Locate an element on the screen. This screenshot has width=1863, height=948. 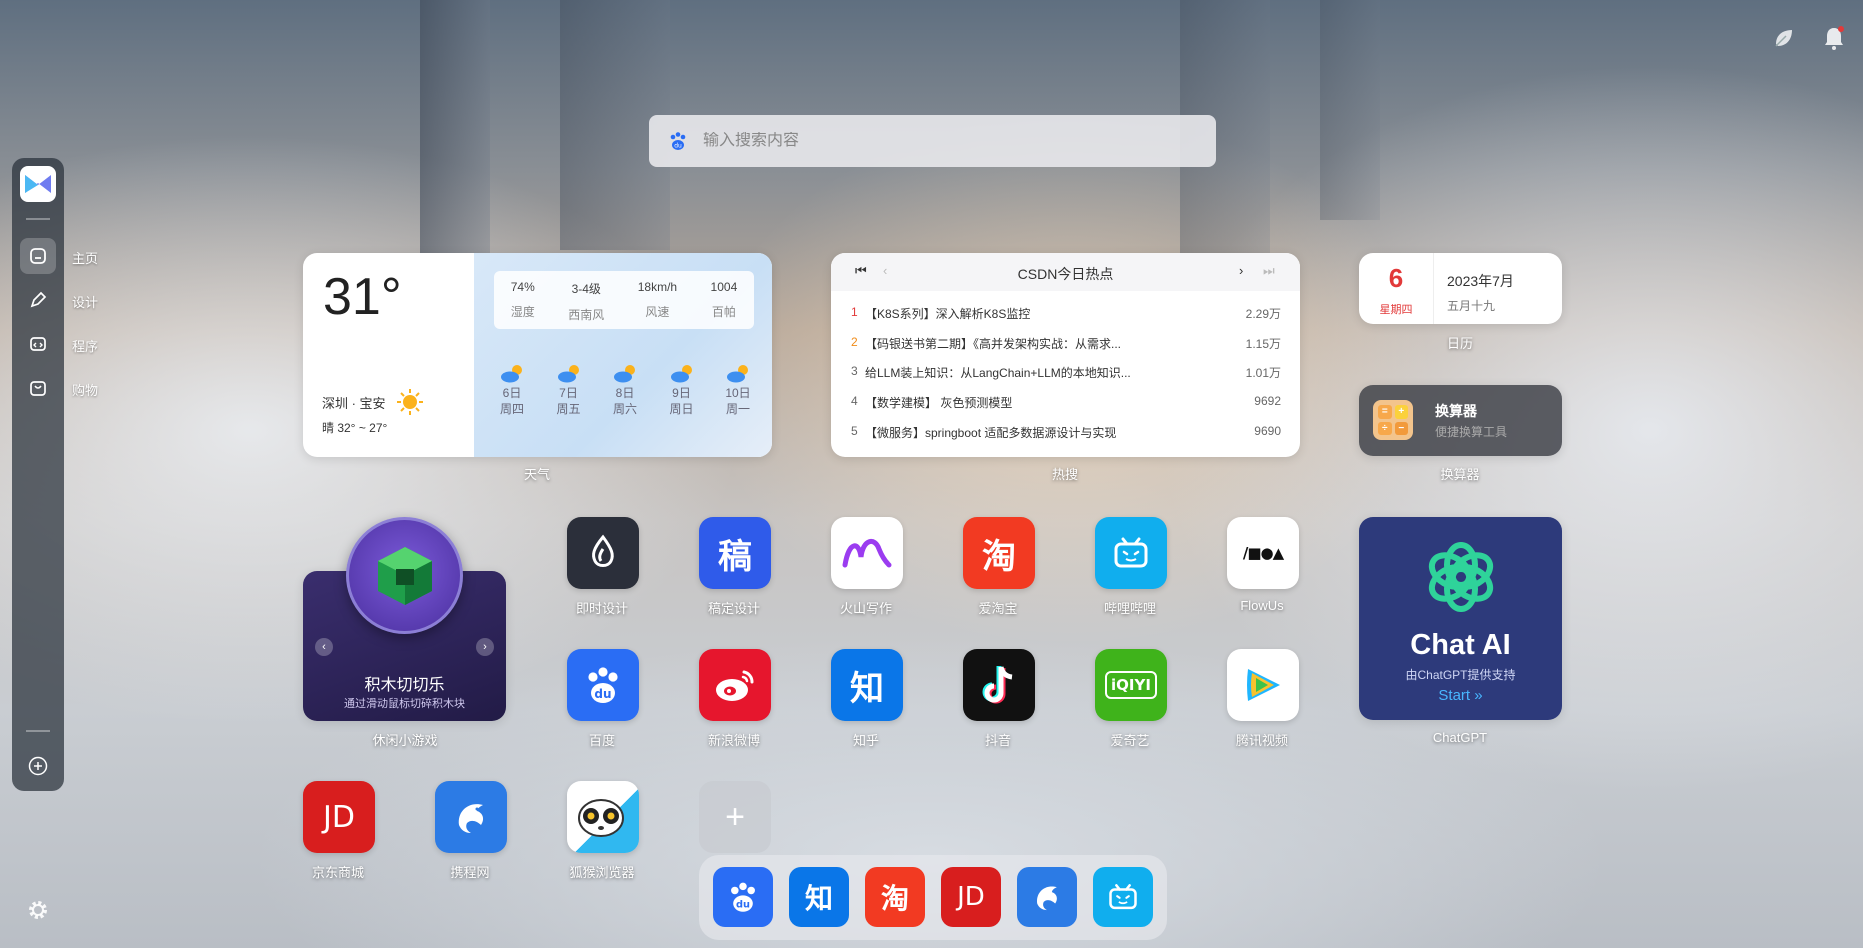
zhihu-icon: 知 is located at coordinates (818, 898).